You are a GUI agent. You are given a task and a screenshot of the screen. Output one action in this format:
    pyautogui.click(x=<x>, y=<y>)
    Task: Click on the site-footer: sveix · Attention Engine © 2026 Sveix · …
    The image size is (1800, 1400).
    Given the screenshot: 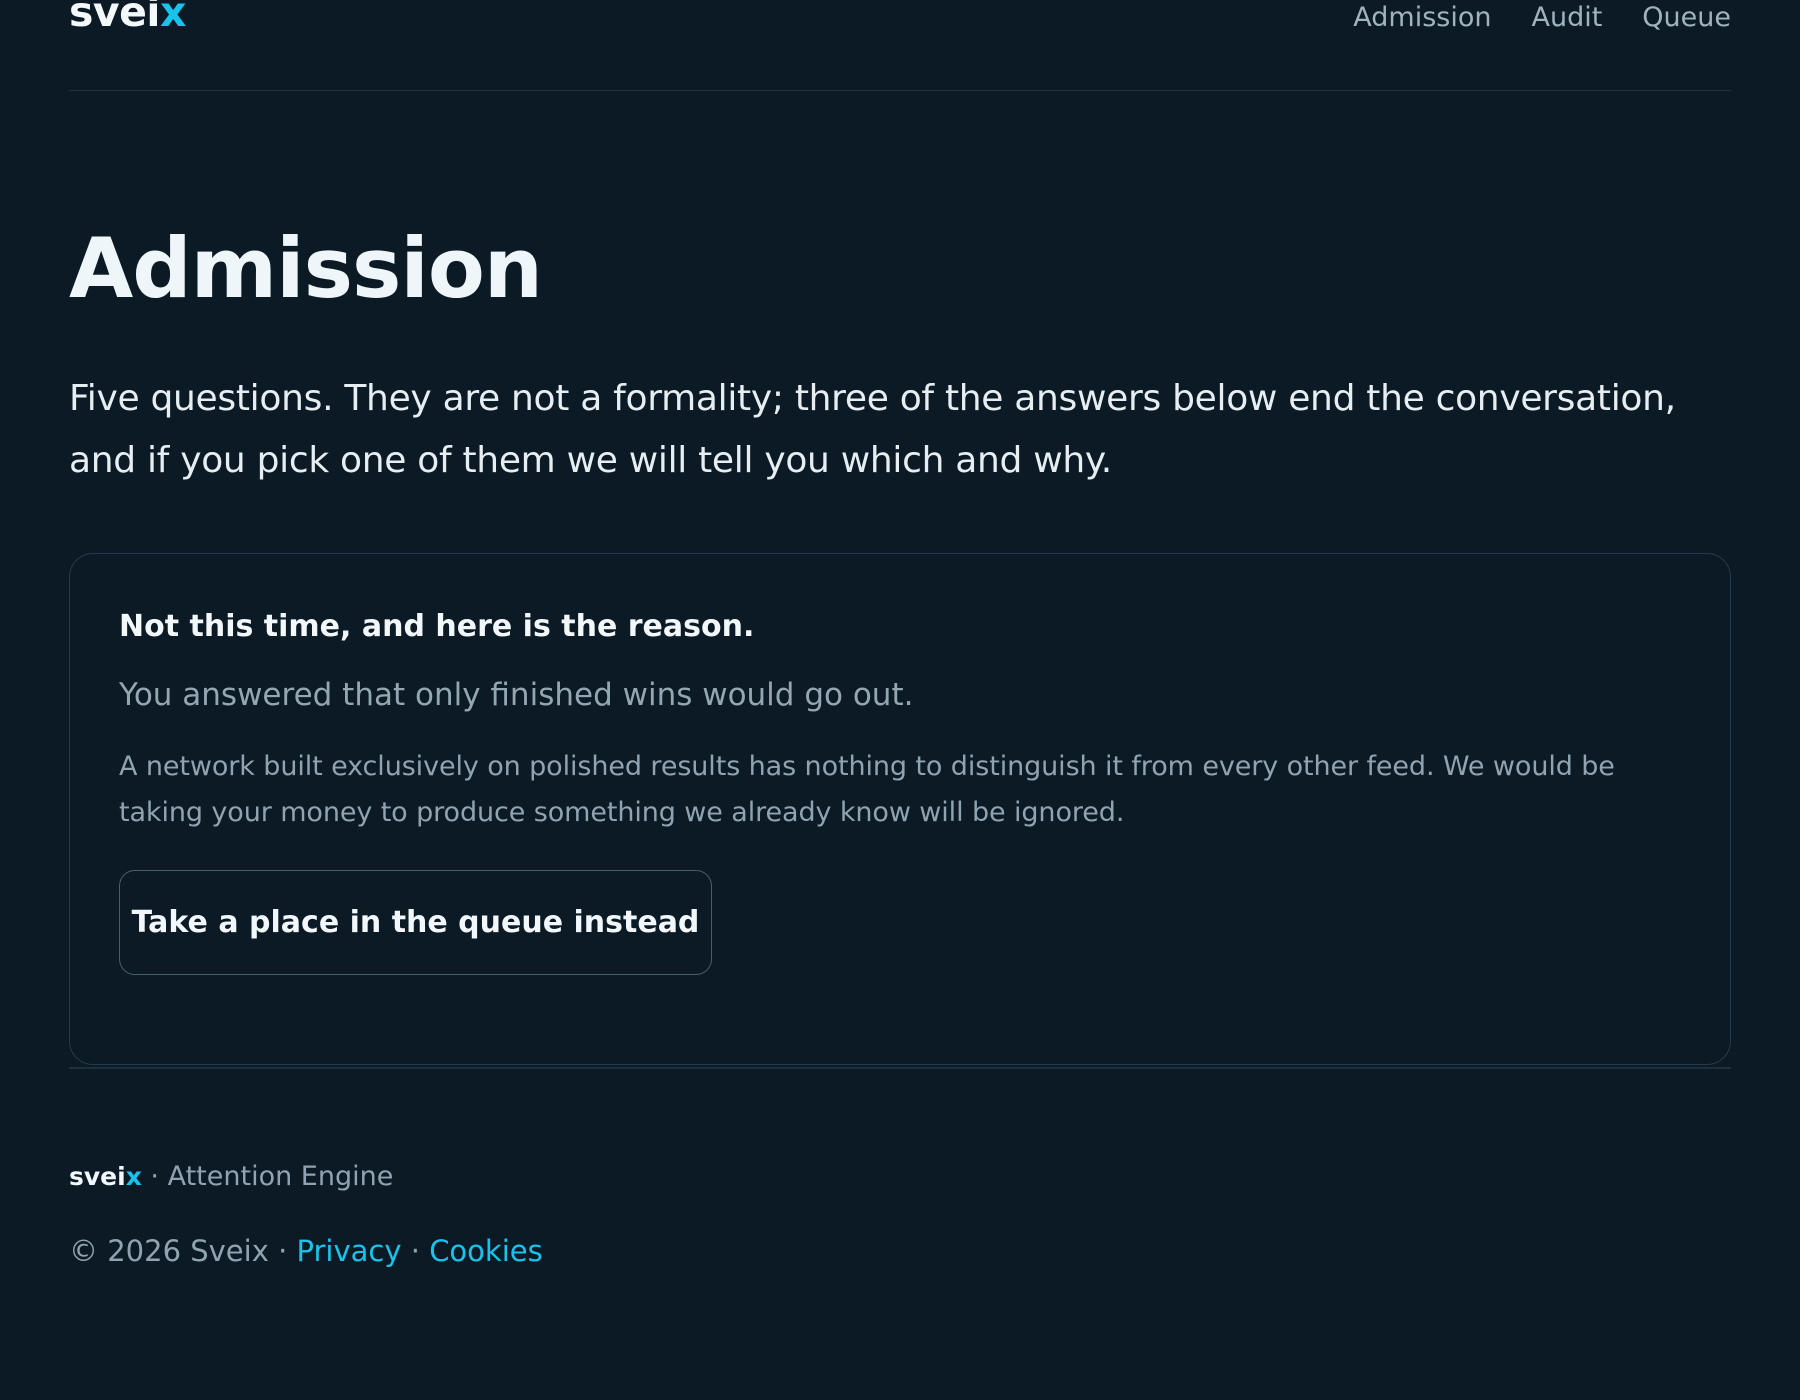 What is the action you would take?
    pyautogui.click(x=306, y=1214)
    